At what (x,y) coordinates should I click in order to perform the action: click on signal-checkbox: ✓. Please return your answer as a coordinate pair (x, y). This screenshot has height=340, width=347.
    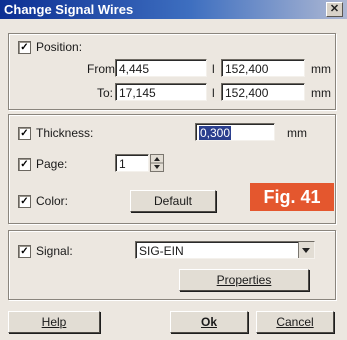
    Looking at the image, I should click on (24, 251).